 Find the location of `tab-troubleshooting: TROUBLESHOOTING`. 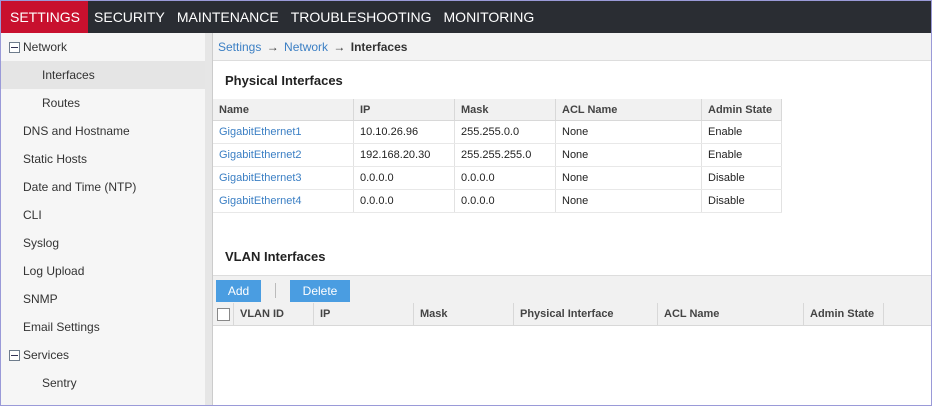

tab-troubleshooting: TROUBLESHOOTING is located at coordinates (361, 17).